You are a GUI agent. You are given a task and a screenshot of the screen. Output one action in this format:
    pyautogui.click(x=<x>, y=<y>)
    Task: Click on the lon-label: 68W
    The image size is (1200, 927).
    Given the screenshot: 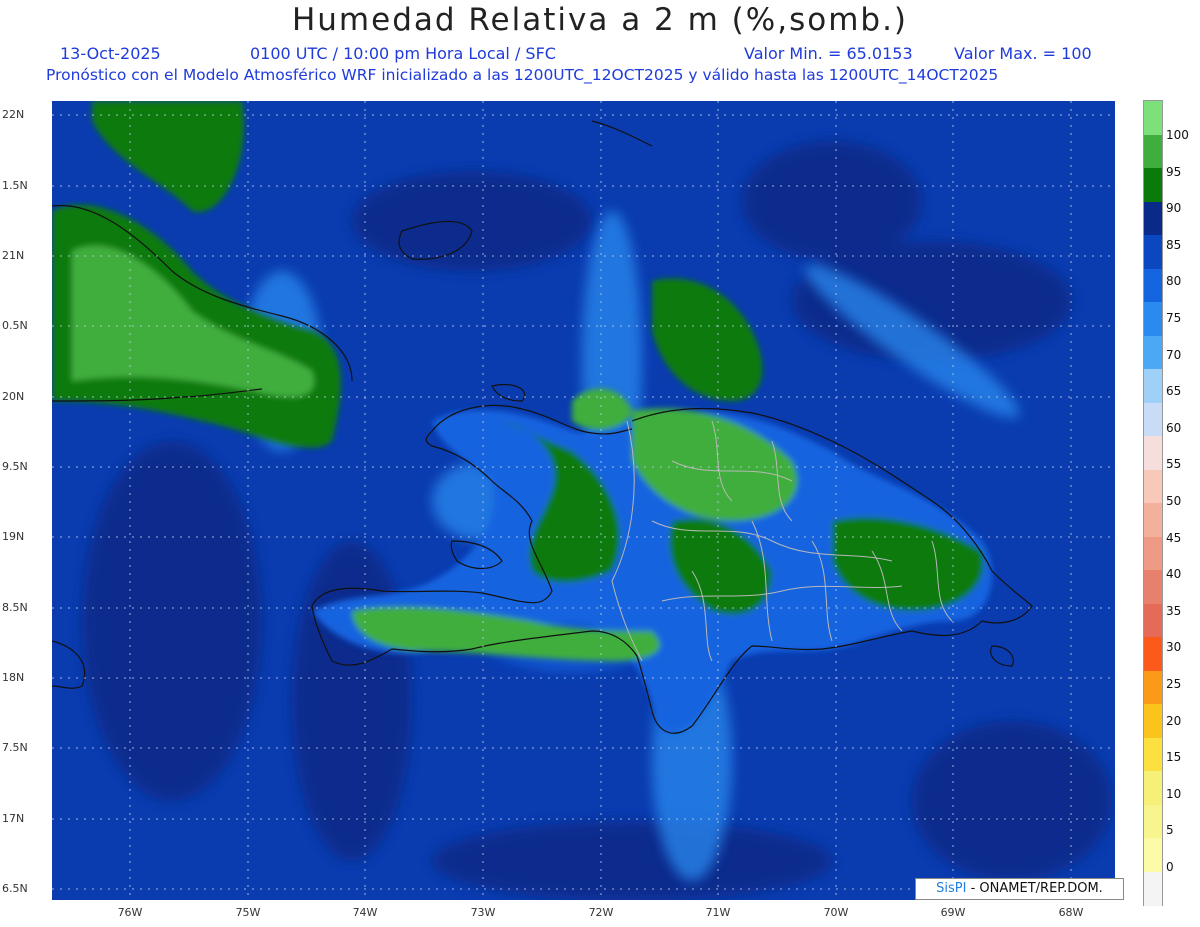 What is the action you would take?
    pyautogui.click(x=1071, y=912)
    